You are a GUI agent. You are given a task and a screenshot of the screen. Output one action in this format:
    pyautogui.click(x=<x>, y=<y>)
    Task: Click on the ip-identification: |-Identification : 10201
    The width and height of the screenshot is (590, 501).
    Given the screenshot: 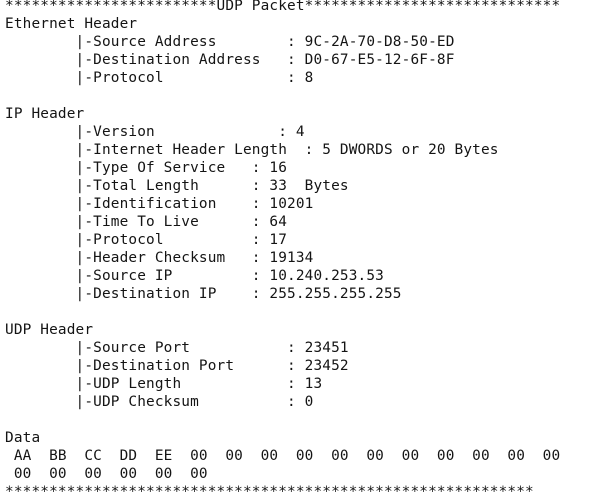 What is the action you would take?
    pyautogui.click(x=159, y=204)
    